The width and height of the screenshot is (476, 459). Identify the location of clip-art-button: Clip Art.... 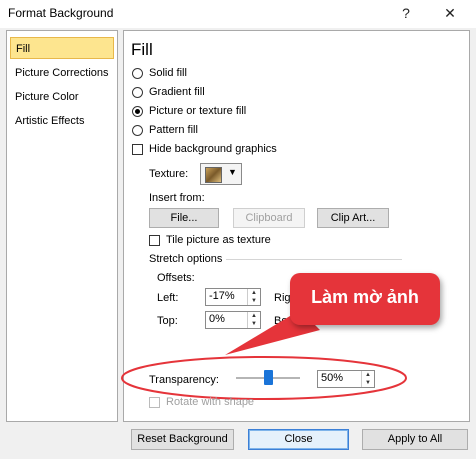
(353, 218).